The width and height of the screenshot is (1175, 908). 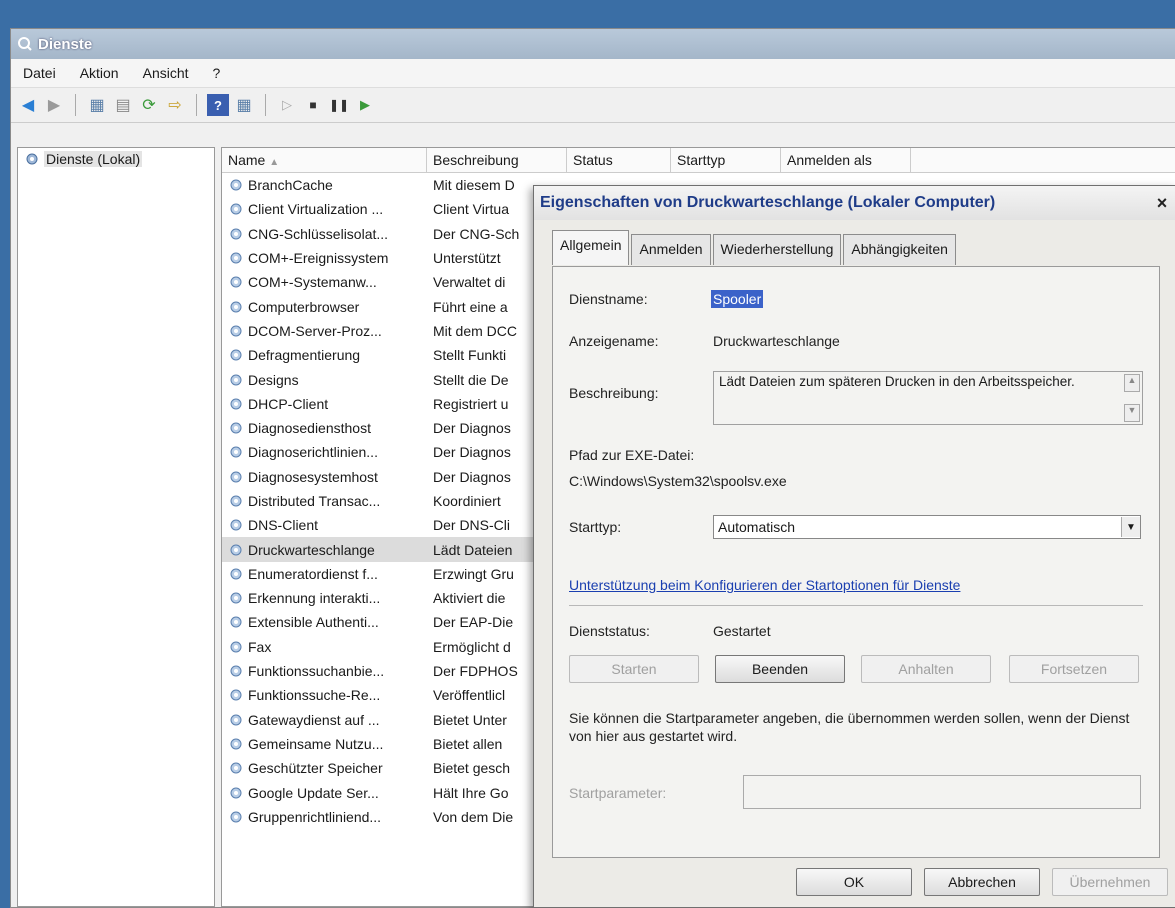 I want to click on service-name-value: Spooler, so click(x=737, y=299).